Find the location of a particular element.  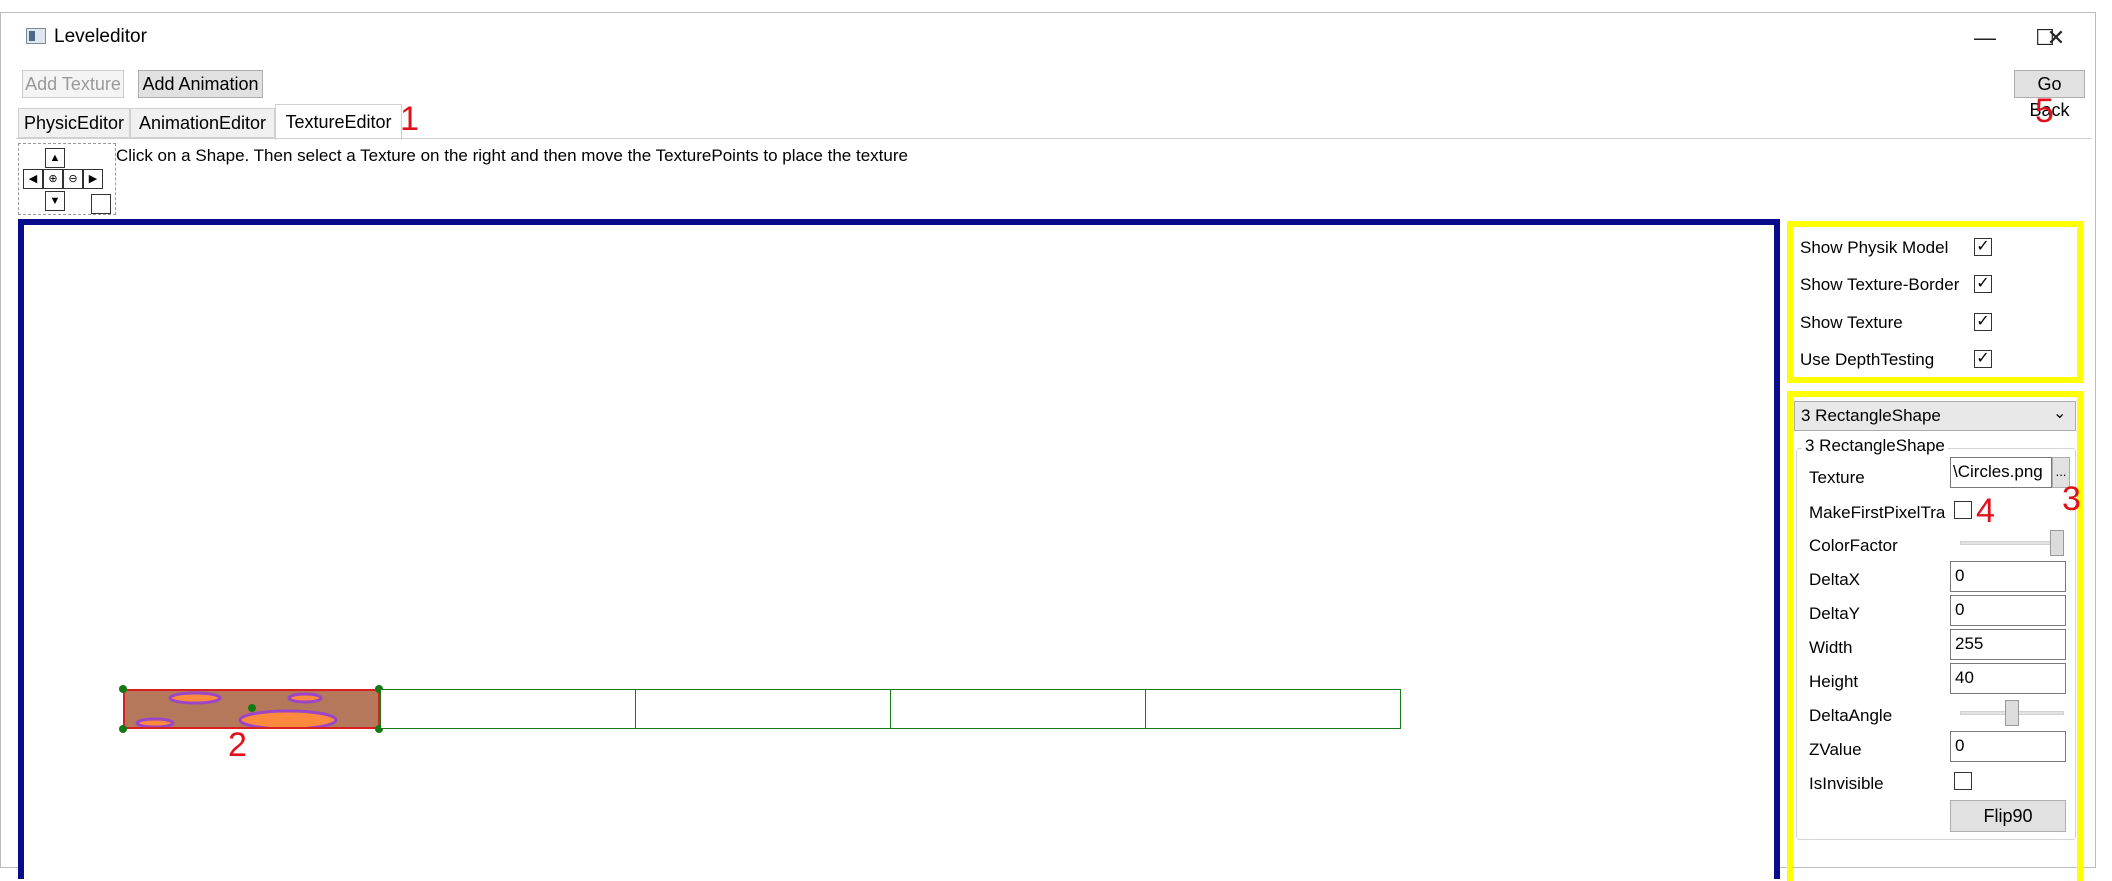

texture-point-center is located at coordinates (252, 708).